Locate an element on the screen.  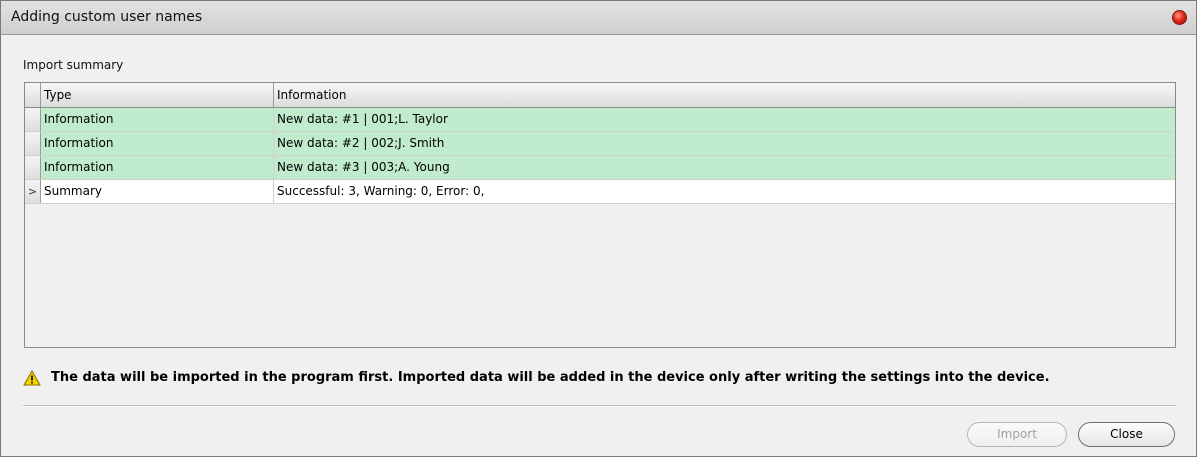
import-summary-label: Import summary is located at coordinates (73, 65).